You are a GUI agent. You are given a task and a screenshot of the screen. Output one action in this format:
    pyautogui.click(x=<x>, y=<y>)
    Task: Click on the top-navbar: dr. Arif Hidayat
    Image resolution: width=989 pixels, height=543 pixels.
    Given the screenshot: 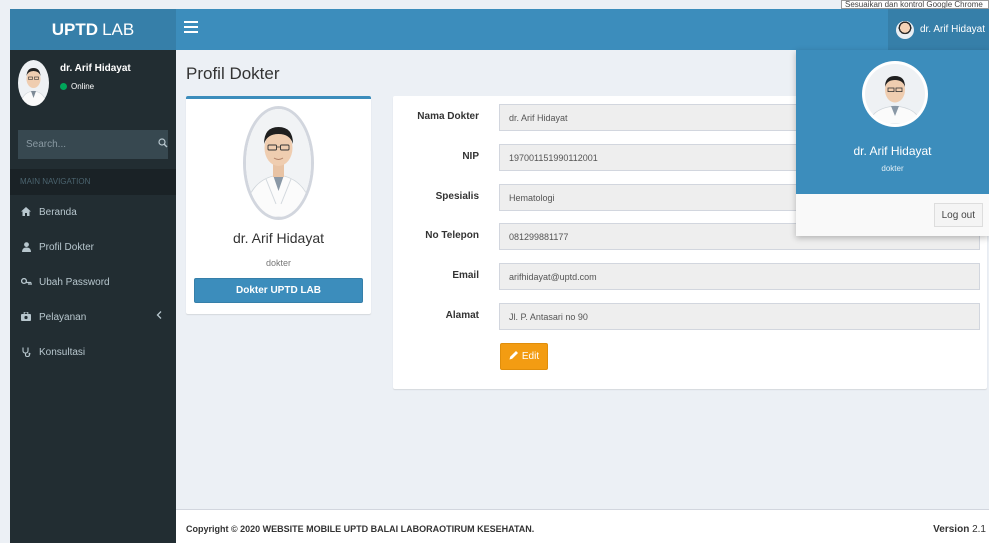 What is the action you would take?
    pyautogui.click(x=582, y=29)
    